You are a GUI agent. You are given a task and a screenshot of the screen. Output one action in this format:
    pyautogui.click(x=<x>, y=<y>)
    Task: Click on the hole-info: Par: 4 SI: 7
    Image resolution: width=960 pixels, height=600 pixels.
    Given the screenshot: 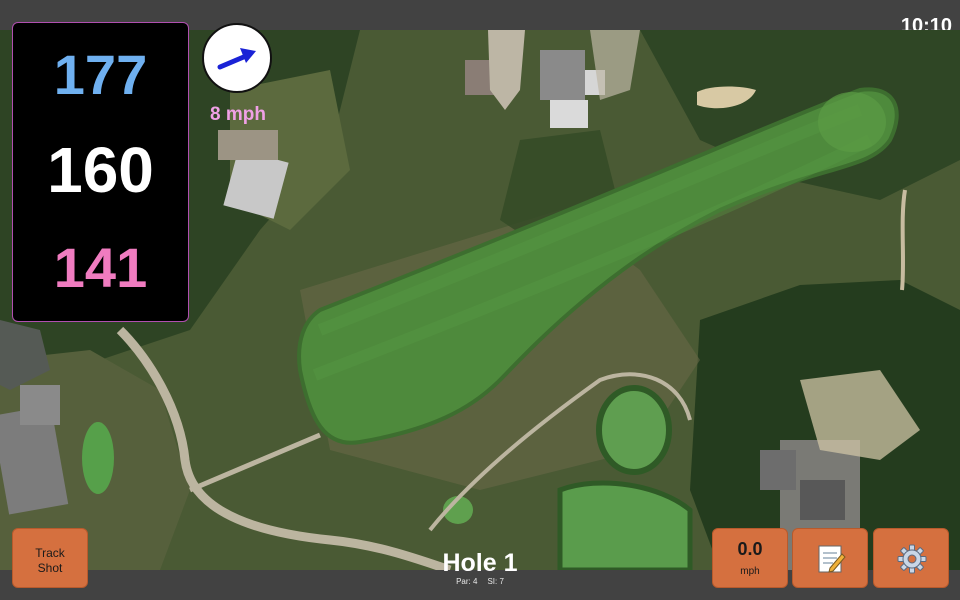 What is the action you would take?
    pyautogui.click(x=480, y=581)
    